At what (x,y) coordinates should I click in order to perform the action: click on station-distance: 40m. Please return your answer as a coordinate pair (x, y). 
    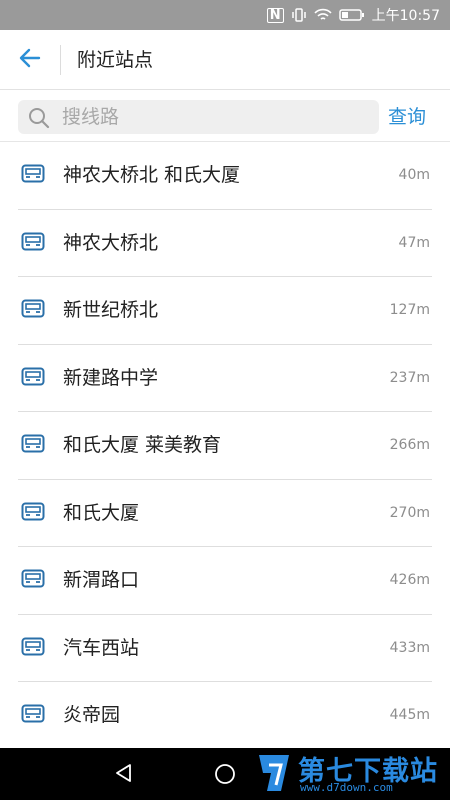
    Looking at the image, I should click on (414, 175).